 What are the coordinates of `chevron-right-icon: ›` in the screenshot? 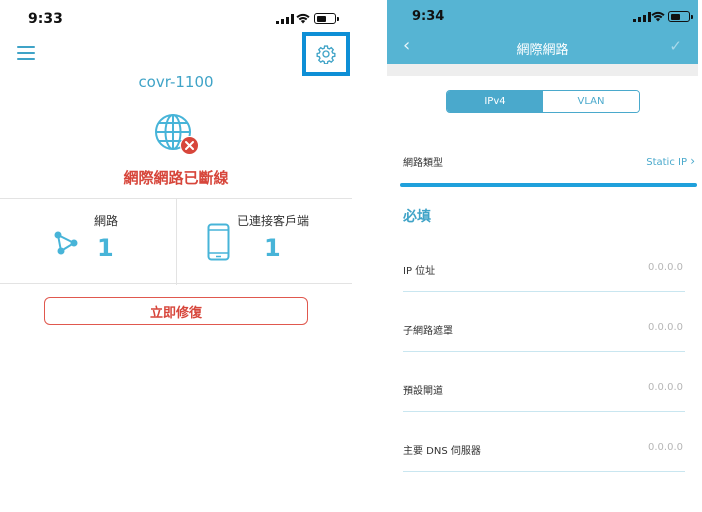 It's located at (692, 161).